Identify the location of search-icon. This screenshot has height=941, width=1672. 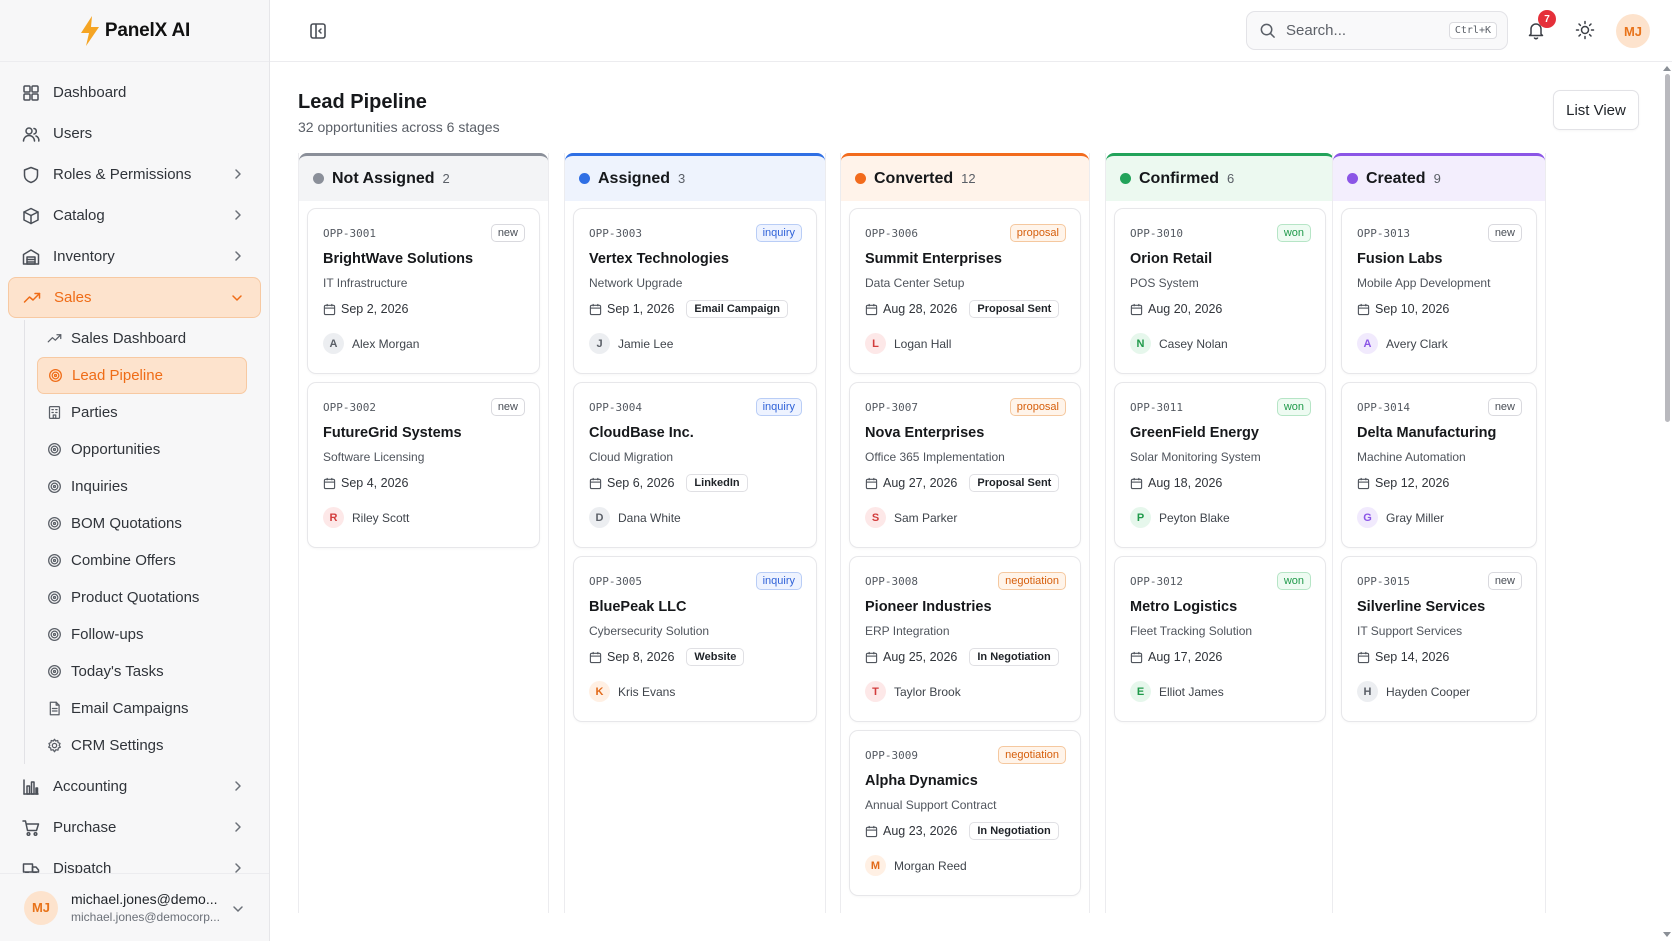
(1267, 30).